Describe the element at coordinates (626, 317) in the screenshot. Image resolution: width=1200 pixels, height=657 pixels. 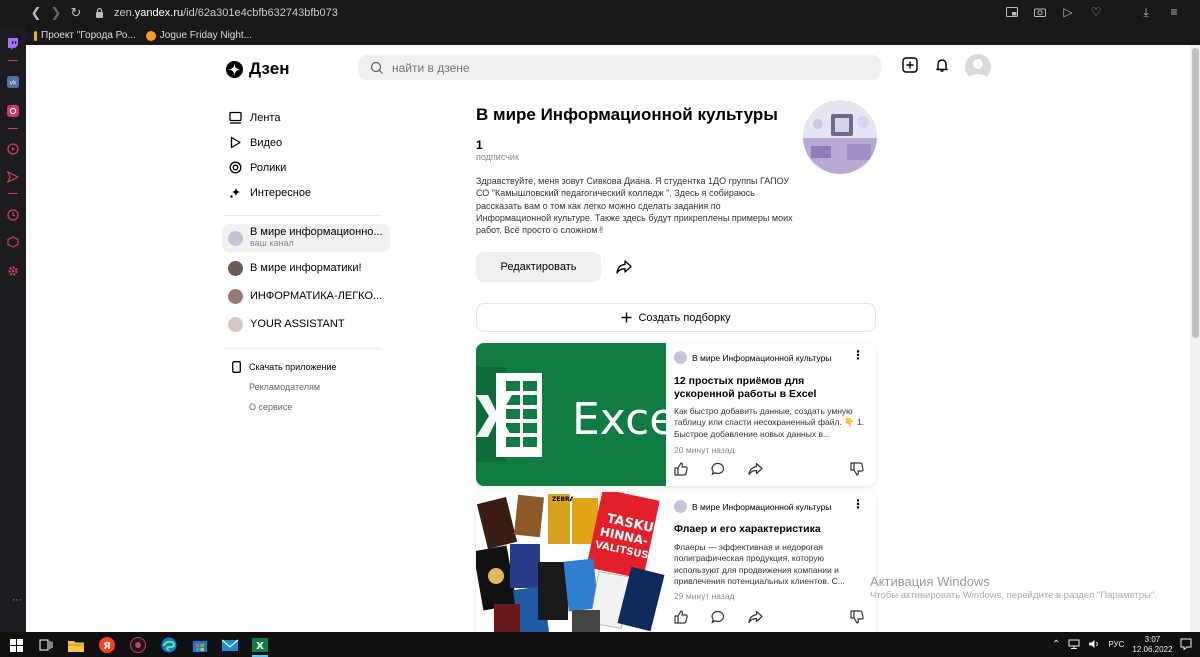
I see `plus-icon` at that location.